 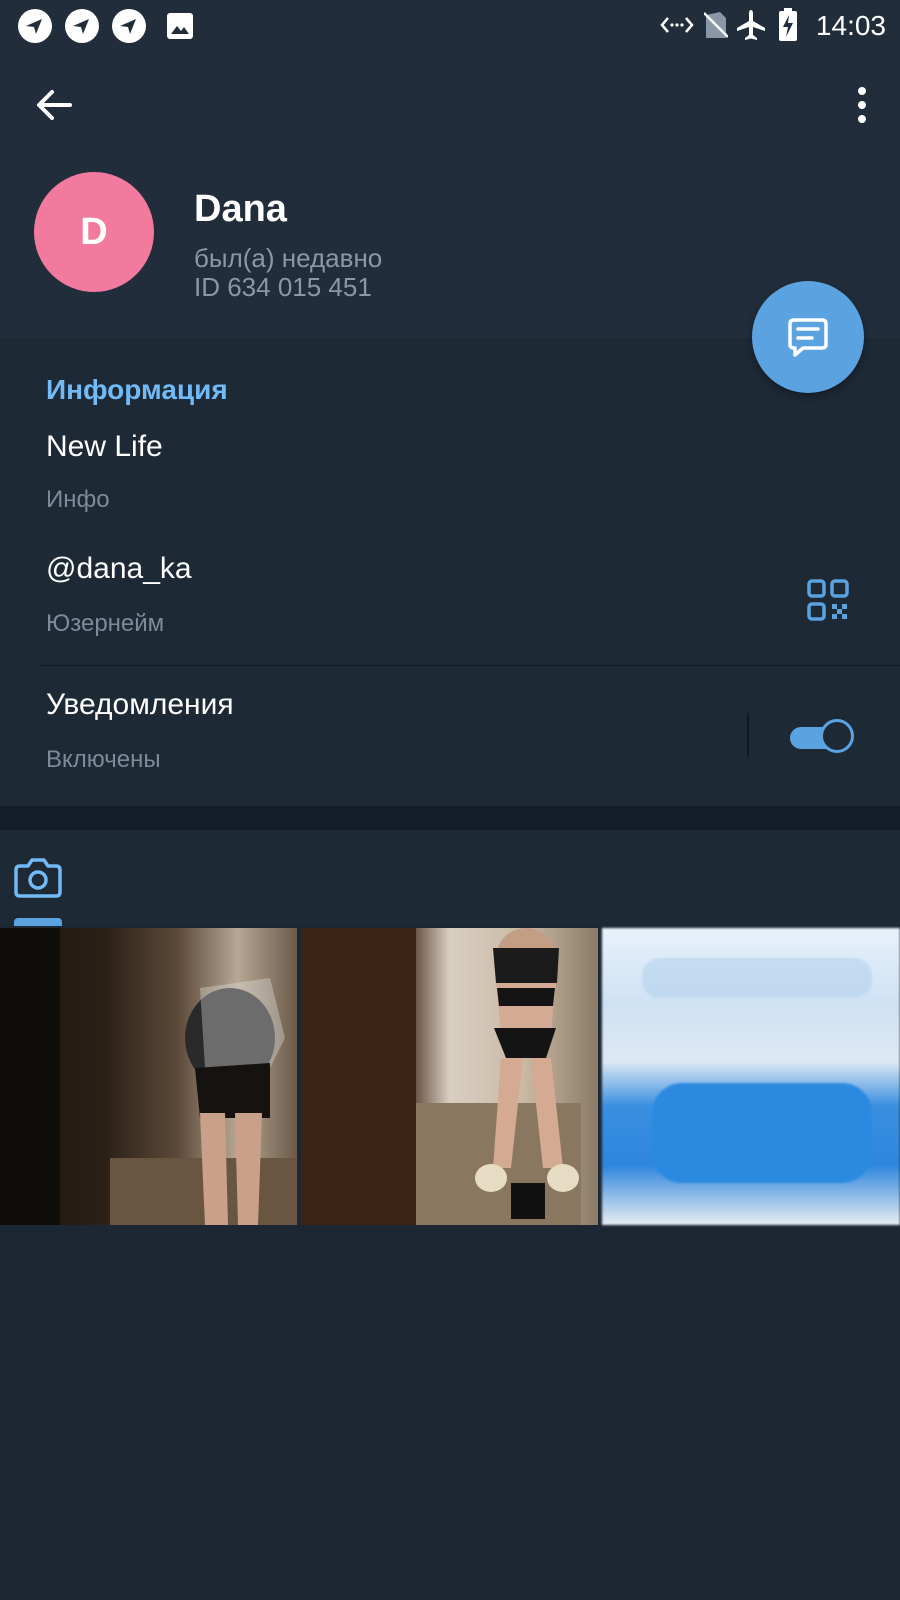 What do you see at coordinates (855, 105) in the screenshot?
I see `more-options-button` at bounding box center [855, 105].